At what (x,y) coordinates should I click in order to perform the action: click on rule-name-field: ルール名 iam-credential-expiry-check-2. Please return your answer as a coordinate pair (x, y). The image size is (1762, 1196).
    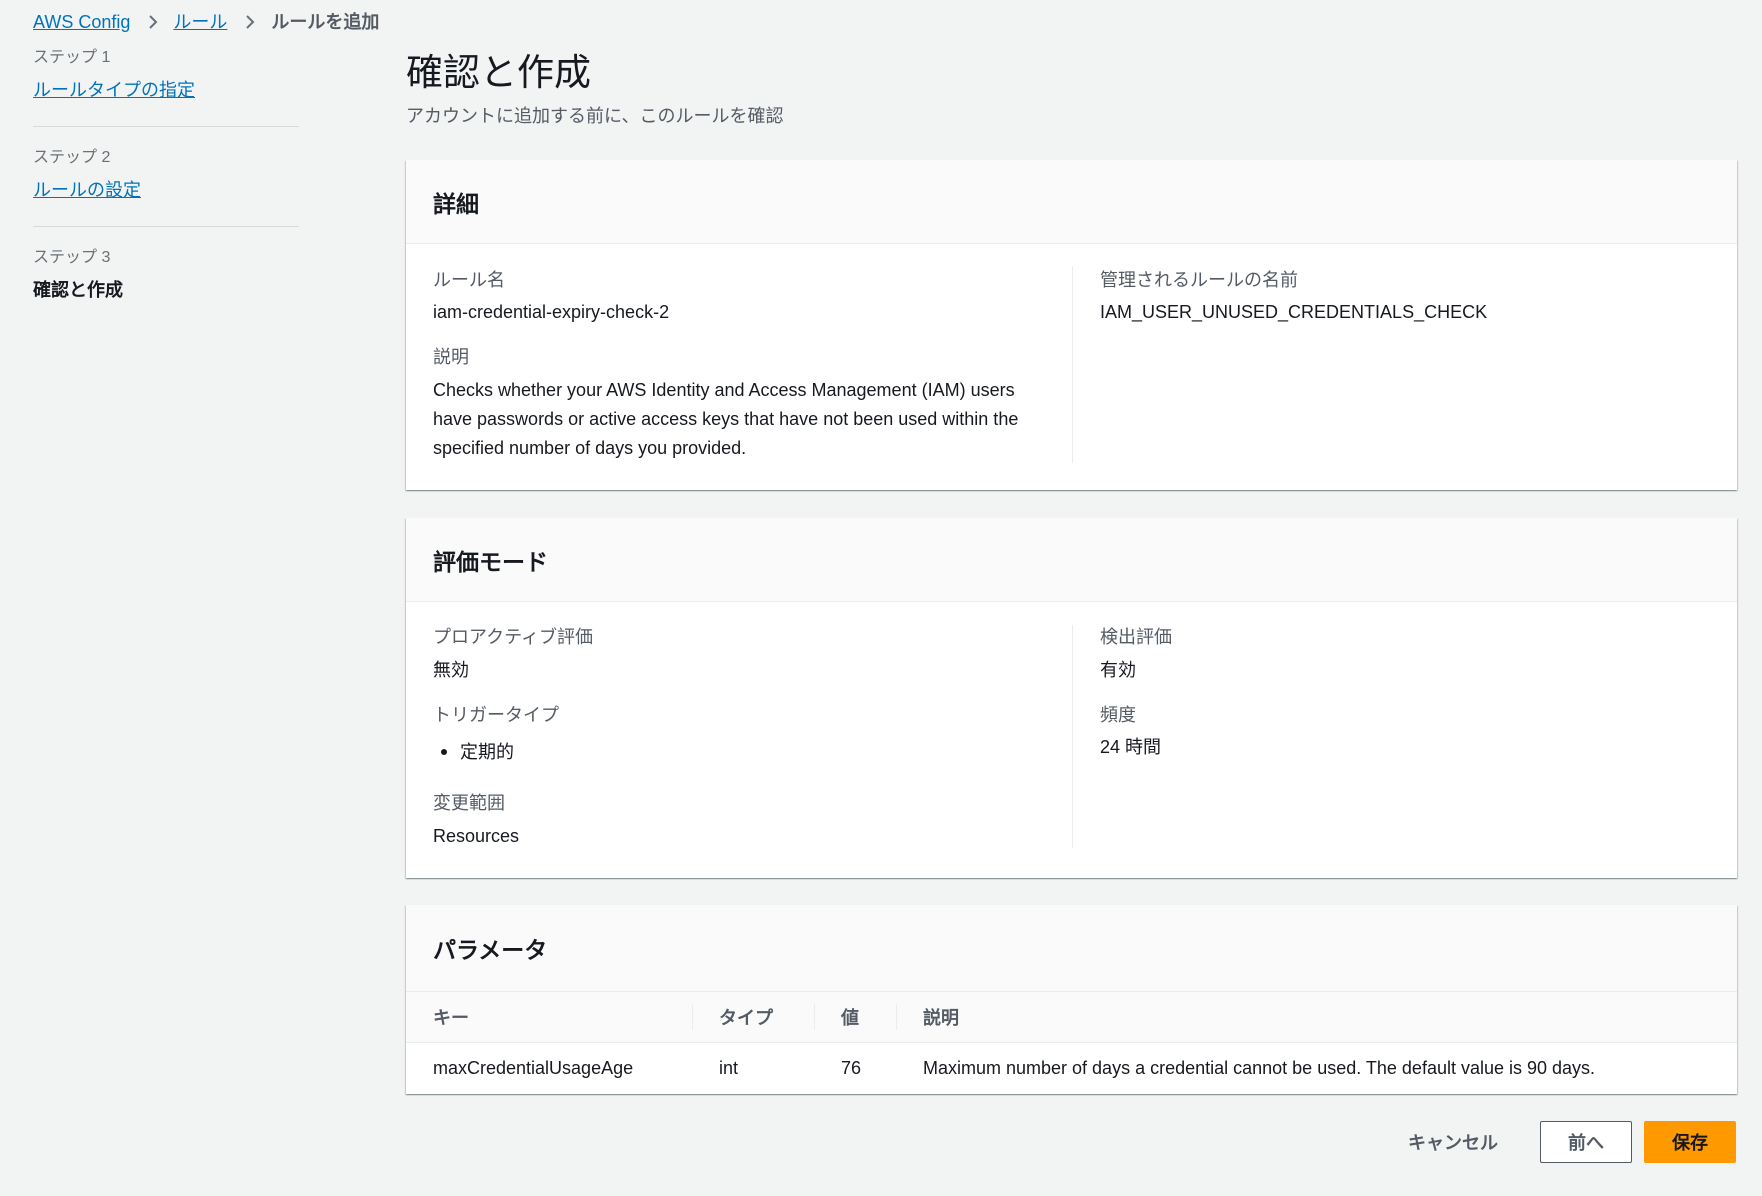
    Looking at the image, I should click on (739, 296).